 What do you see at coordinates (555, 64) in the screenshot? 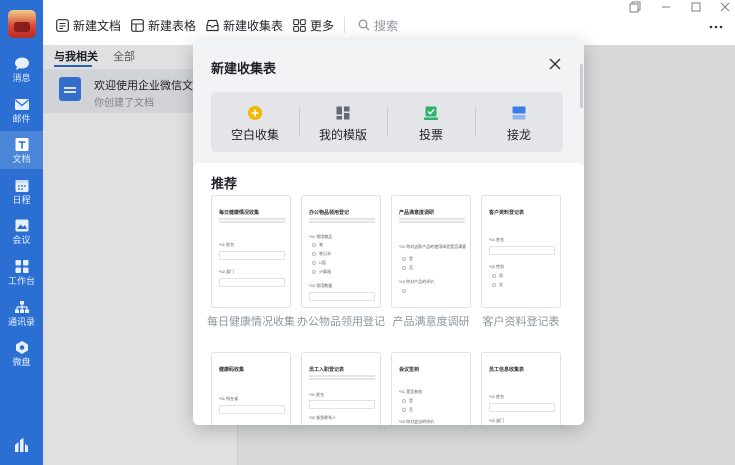
I see `close-icon` at bounding box center [555, 64].